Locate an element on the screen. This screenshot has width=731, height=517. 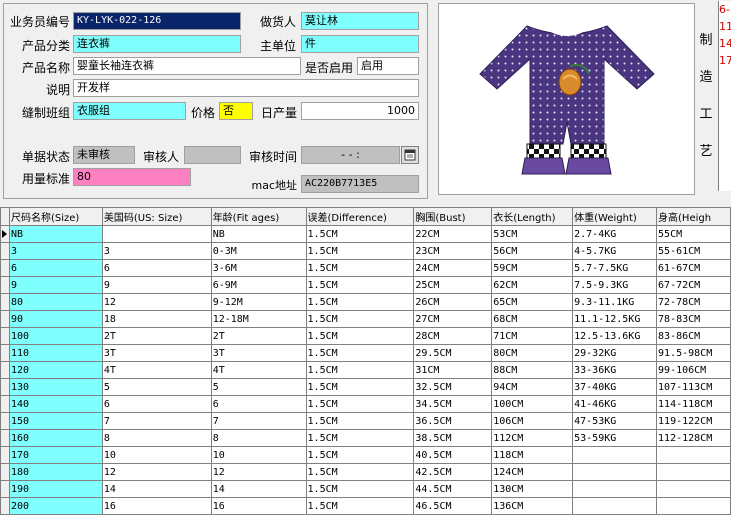
table-cell: 53-59KG is located at coordinates (615, 438).